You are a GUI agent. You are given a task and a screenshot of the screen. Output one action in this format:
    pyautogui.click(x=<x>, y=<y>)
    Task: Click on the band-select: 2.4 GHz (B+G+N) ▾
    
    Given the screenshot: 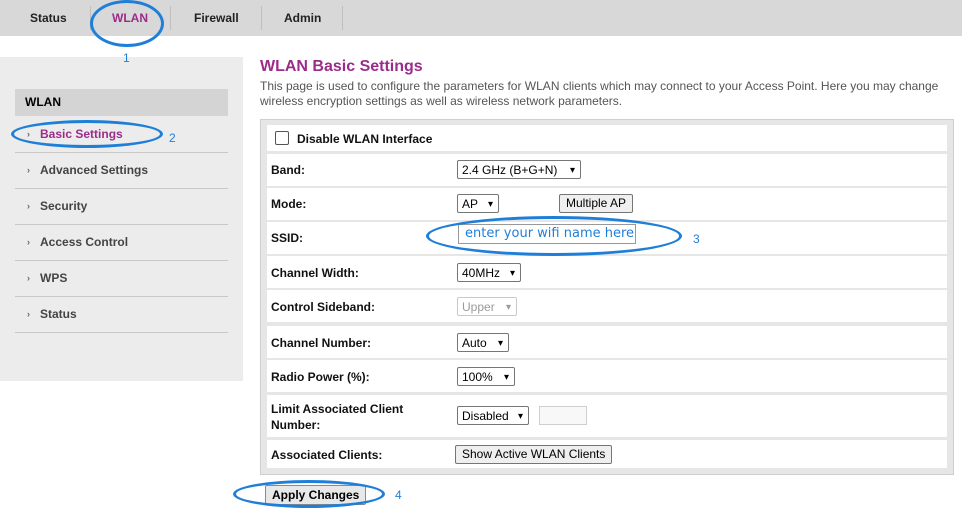 What is the action you would take?
    pyautogui.click(x=519, y=169)
    